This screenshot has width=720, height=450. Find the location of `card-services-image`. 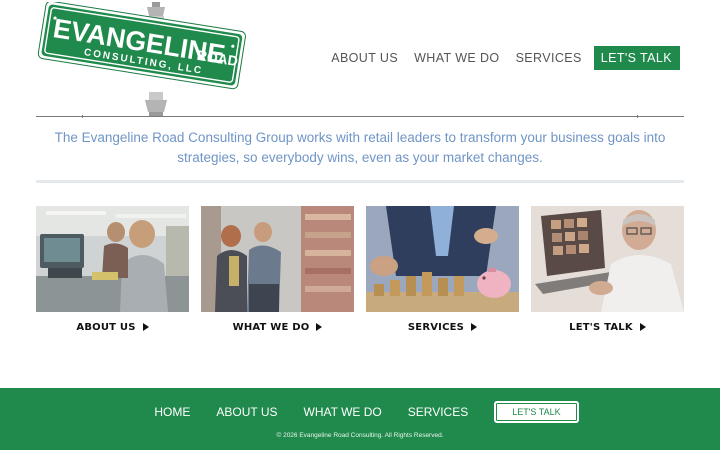

card-services-image is located at coordinates (442, 259).